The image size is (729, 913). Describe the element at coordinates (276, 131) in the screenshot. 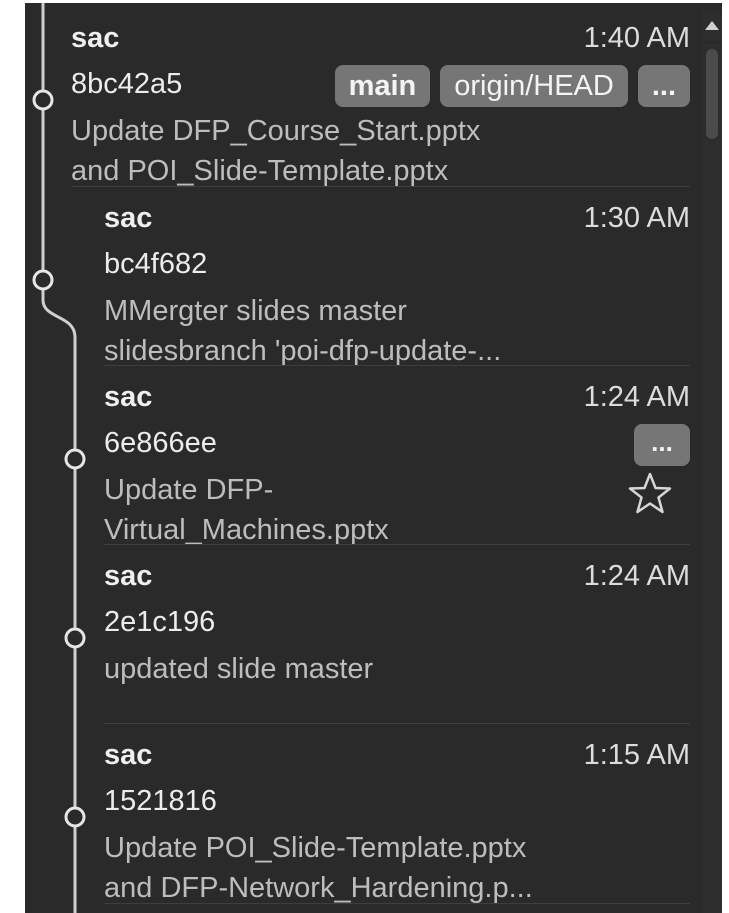

I see `commit-message-line: Update DFP_Course_Start.pptx` at that location.